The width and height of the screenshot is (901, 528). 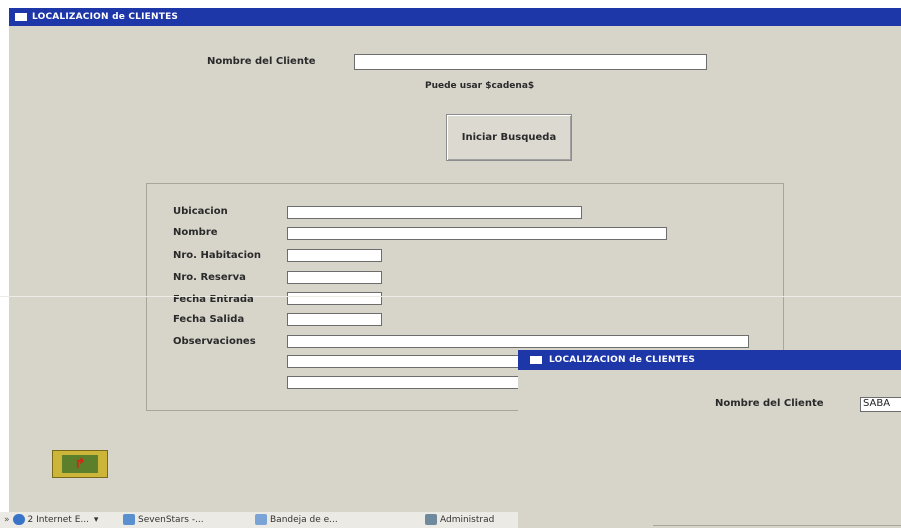 What do you see at coordinates (200, 211) in the screenshot?
I see `ubicacion-label: Ubicacion` at bounding box center [200, 211].